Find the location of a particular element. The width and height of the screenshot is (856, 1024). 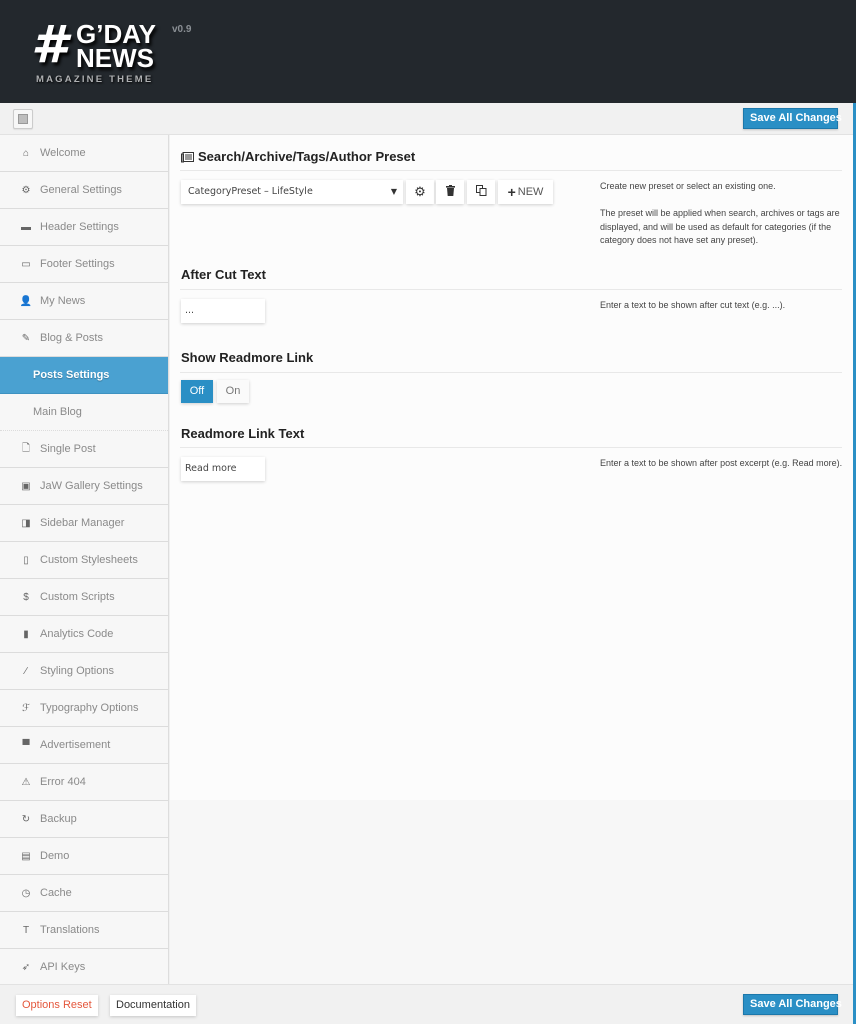

preset-section-title: Search/Archive/Tags/Author Preset is located at coordinates (298, 156).